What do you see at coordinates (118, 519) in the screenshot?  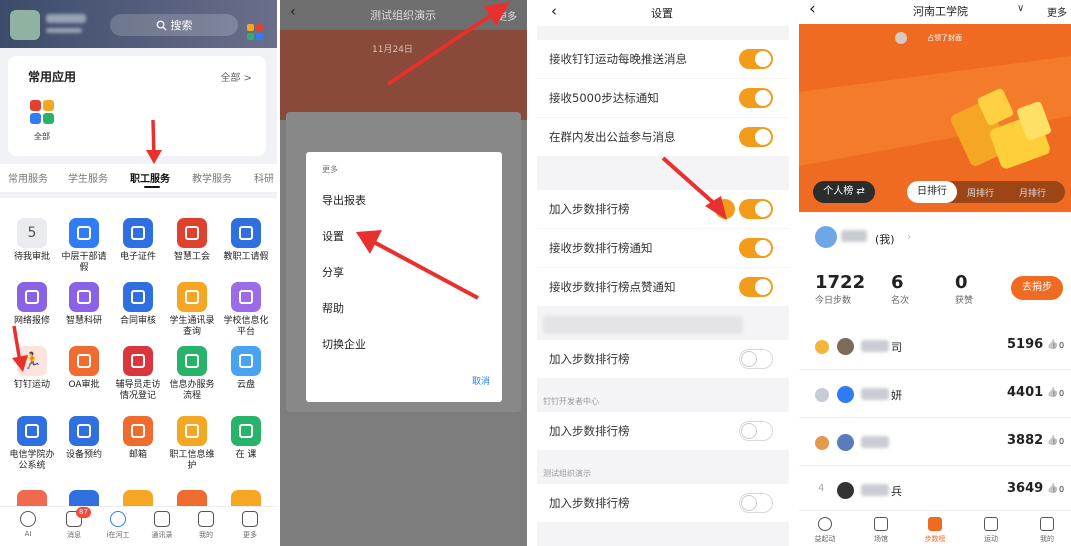 I see `home-icon` at bounding box center [118, 519].